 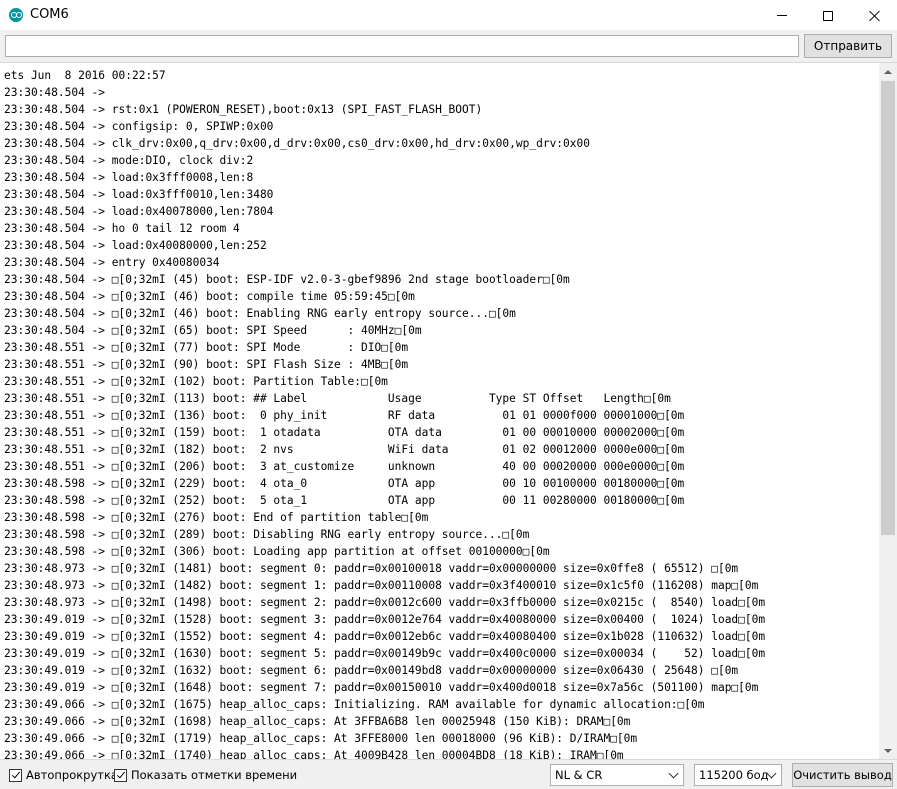 What do you see at coordinates (85, 75) in the screenshot?
I see `output-line: ets Jun 8 2016 00:22:57` at bounding box center [85, 75].